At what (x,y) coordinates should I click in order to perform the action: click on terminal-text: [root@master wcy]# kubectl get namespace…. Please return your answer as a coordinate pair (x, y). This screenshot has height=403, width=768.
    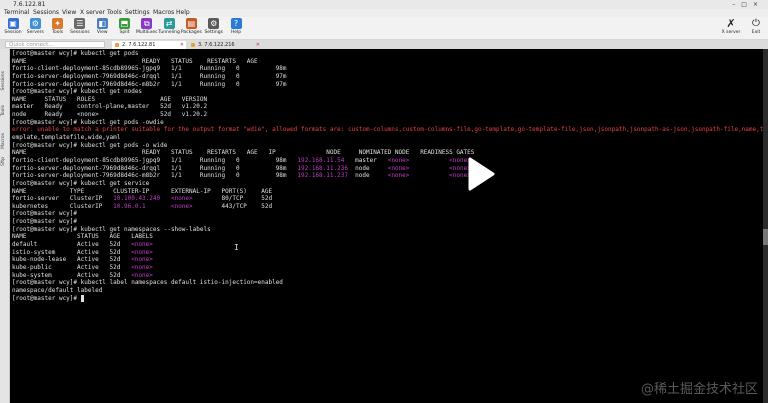
    Looking at the image, I should click on (111, 229).